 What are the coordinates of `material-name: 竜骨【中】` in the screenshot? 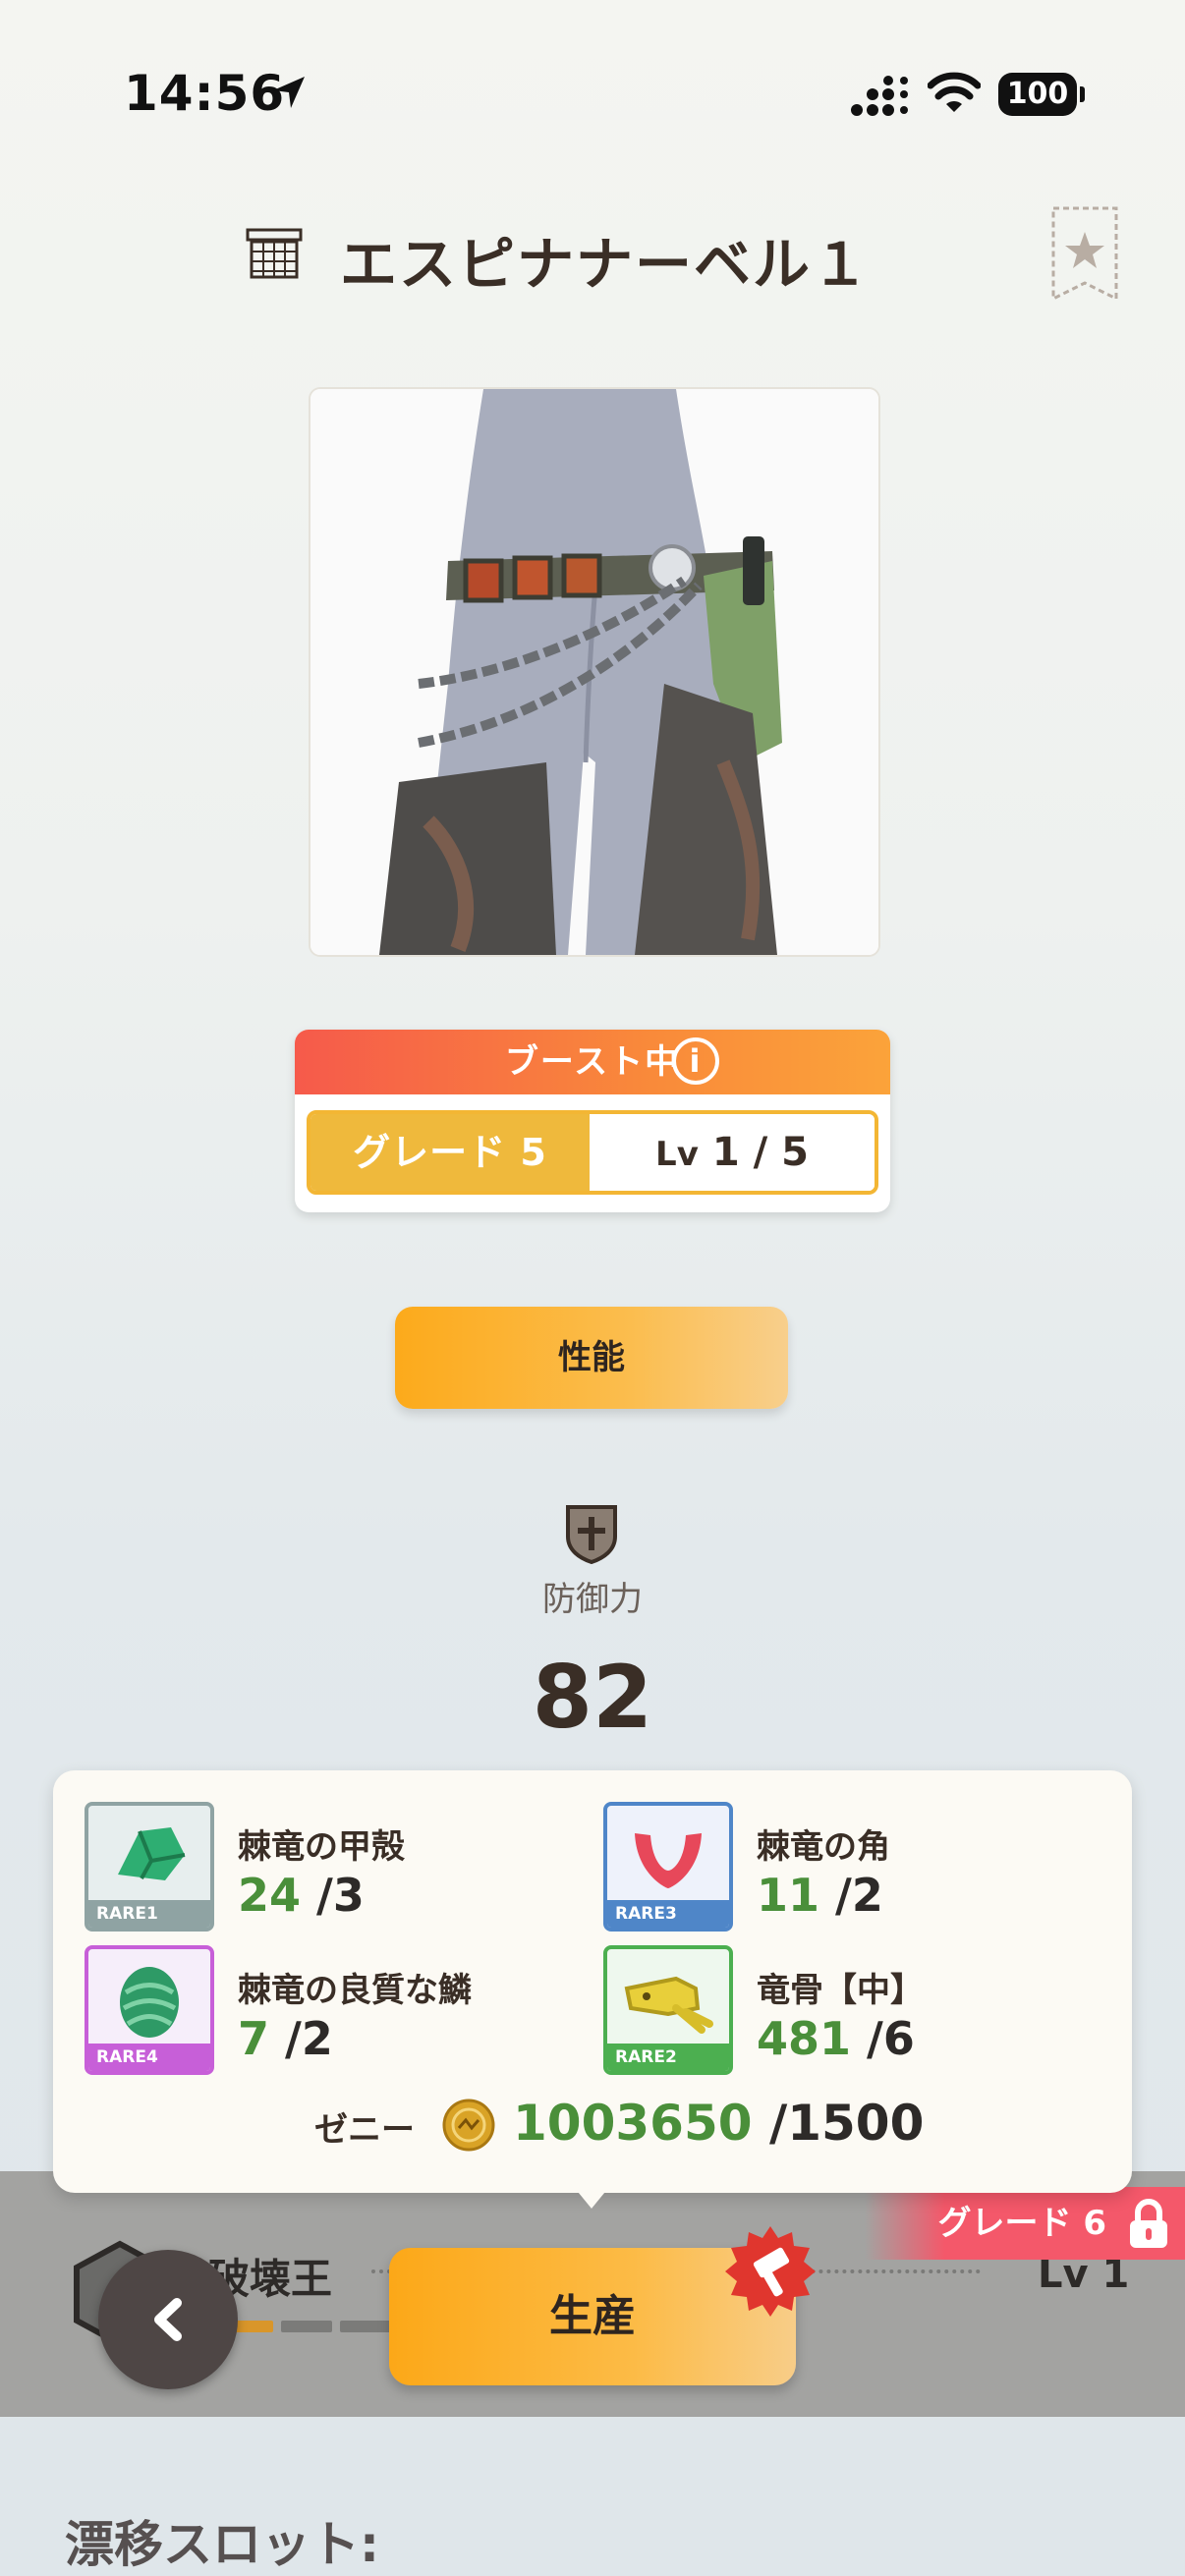 It's located at (841, 1990).